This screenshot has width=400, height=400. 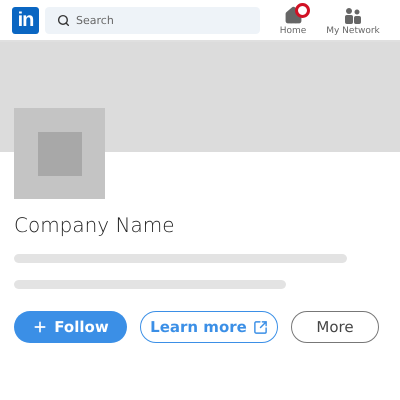 What do you see at coordinates (40, 327) in the screenshot?
I see `plus-icon` at bounding box center [40, 327].